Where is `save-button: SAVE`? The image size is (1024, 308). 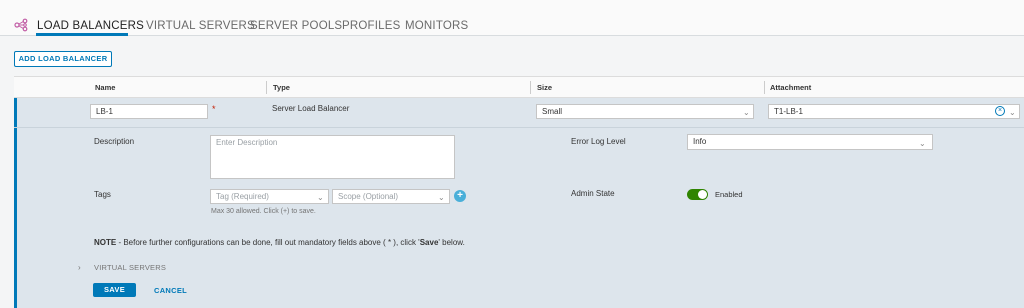 save-button: SAVE is located at coordinates (114, 290).